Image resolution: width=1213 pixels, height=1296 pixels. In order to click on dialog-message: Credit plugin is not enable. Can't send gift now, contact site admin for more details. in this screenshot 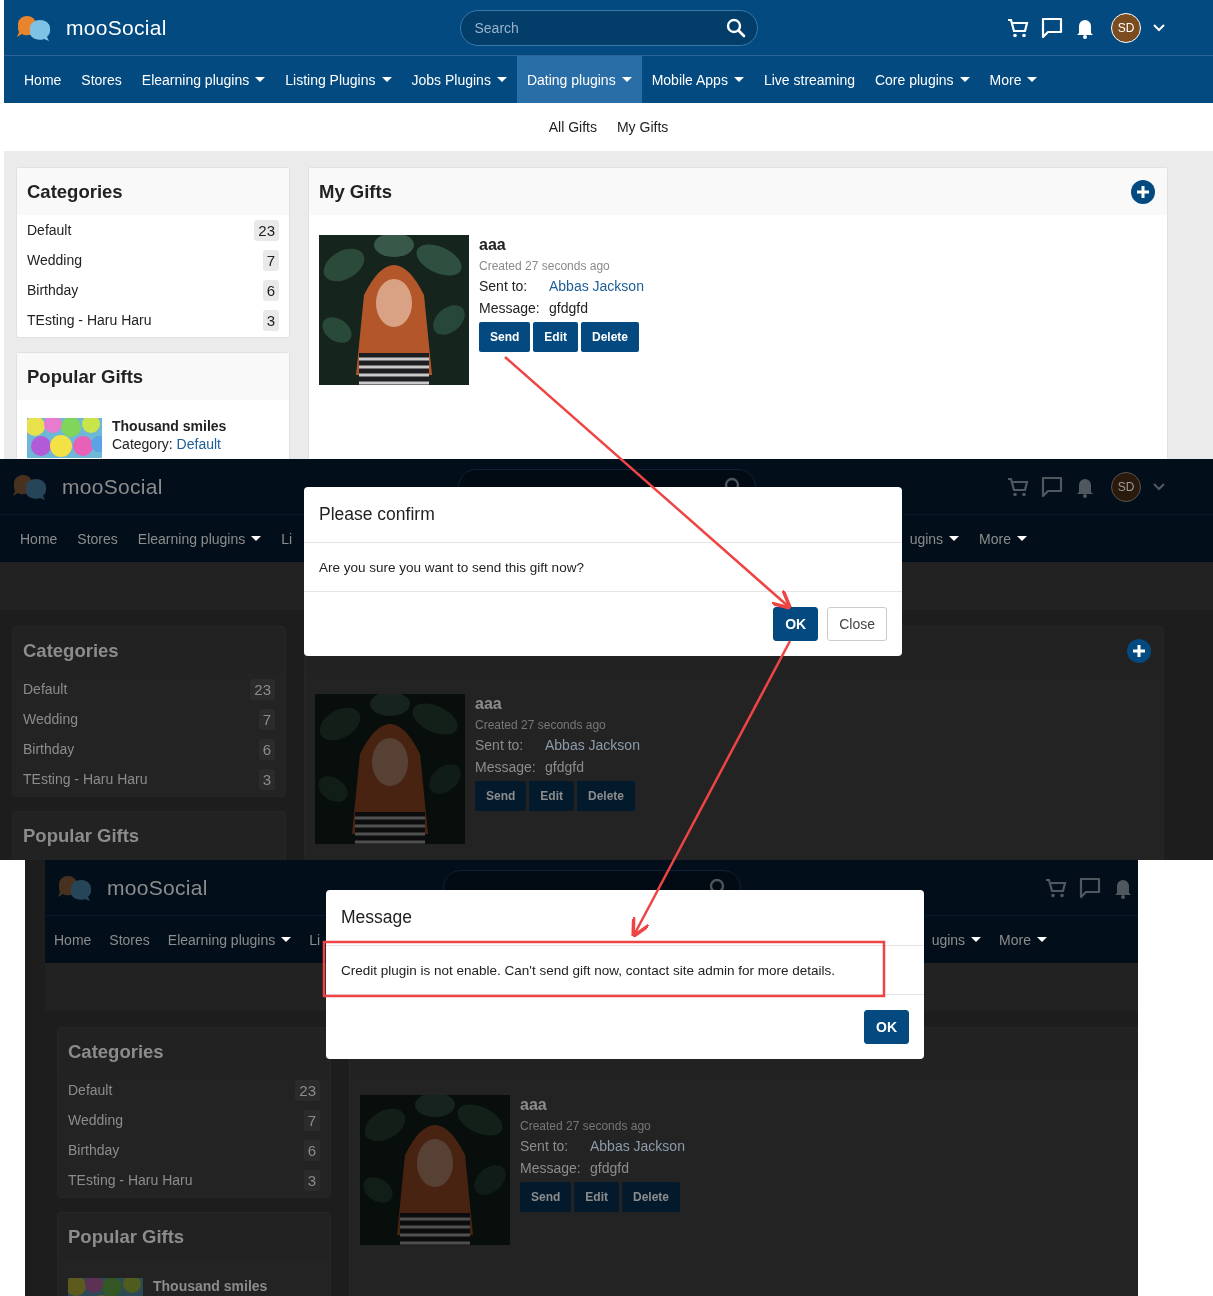, I will do `click(588, 970)`.